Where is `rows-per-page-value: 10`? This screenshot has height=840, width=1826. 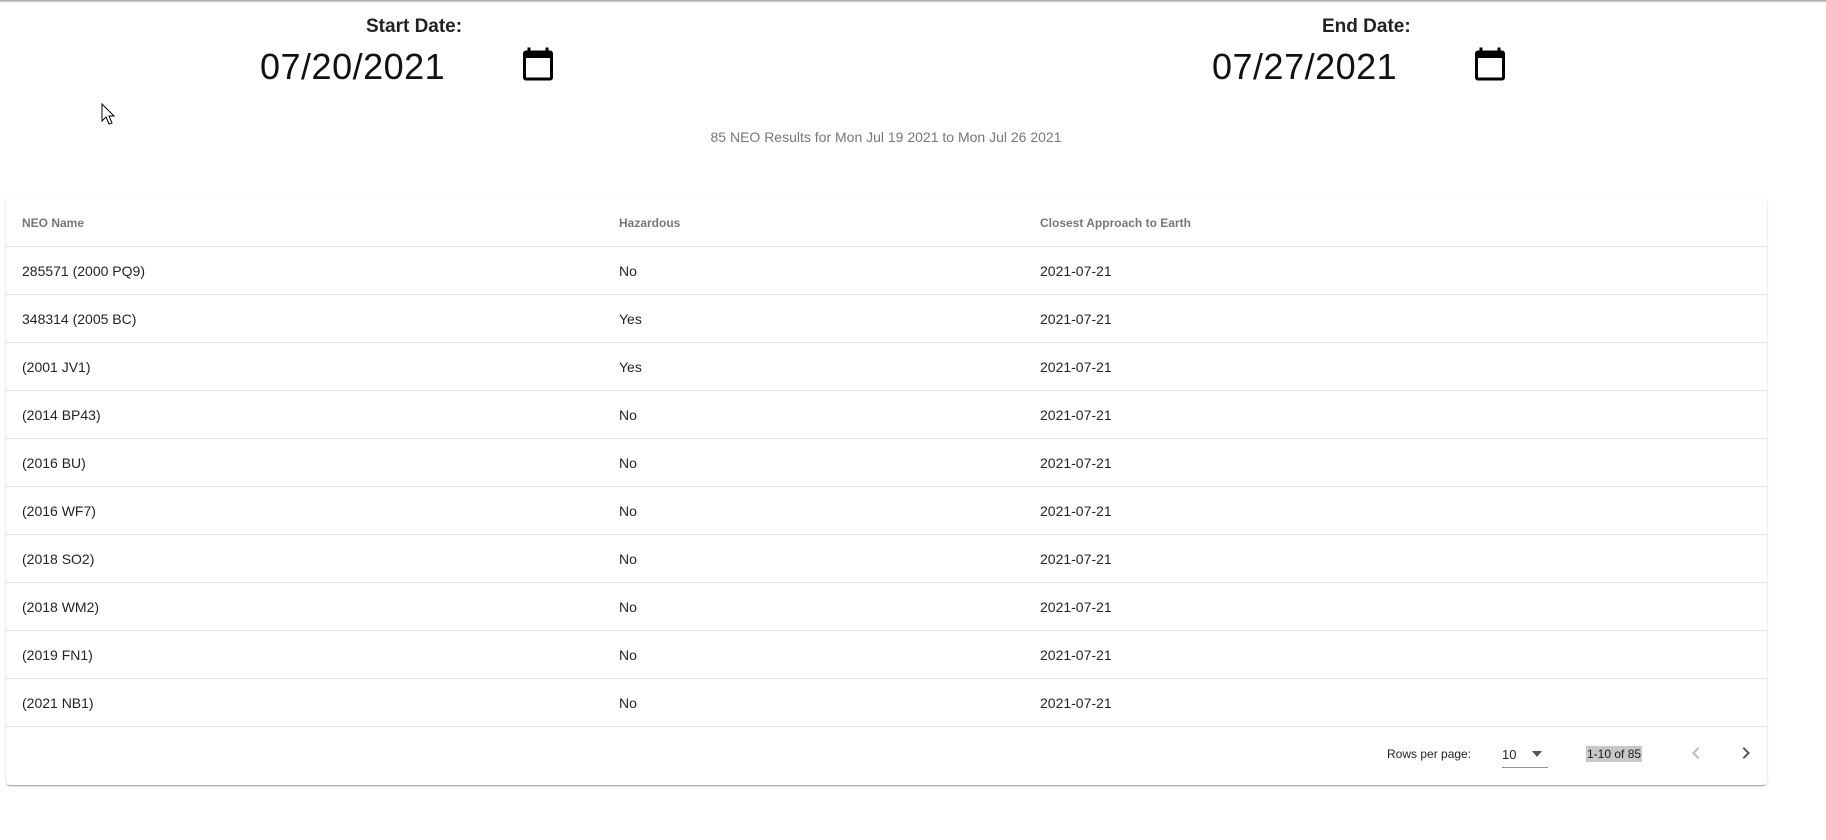
rows-per-page-value: 10 is located at coordinates (1509, 754).